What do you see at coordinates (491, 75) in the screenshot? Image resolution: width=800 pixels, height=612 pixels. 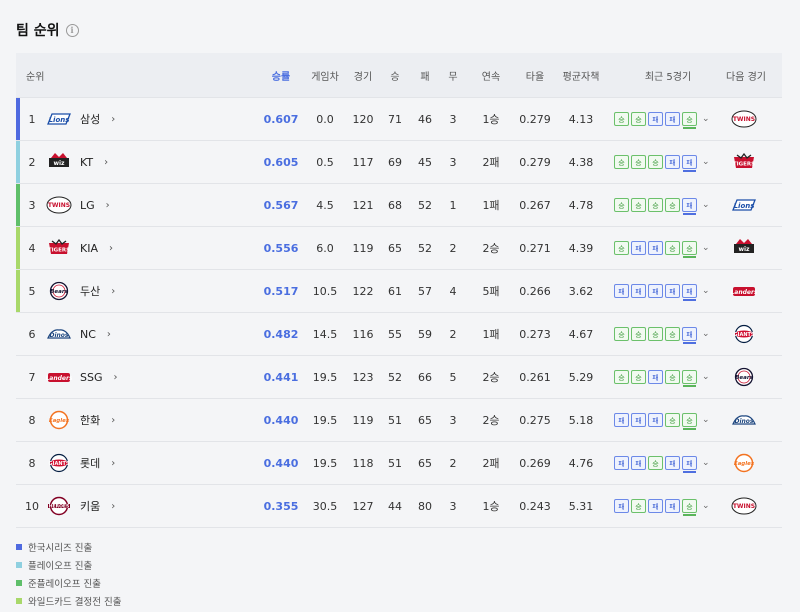 I see `header-streak: 연속` at bounding box center [491, 75].